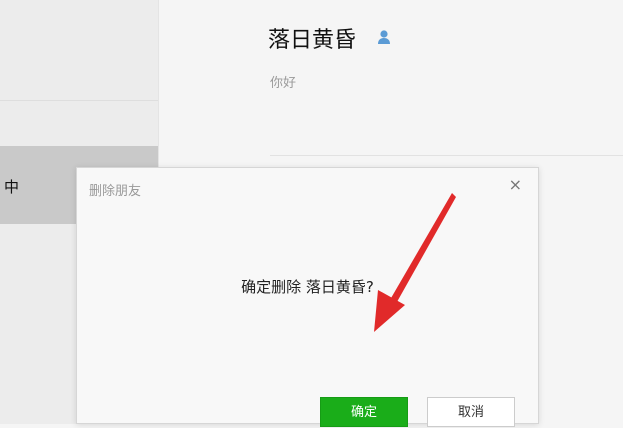 Image resolution: width=623 pixels, height=428 pixels. Describe the element at coordinates (446, 155) in the screenshot. I see `profile-divider` at that location.